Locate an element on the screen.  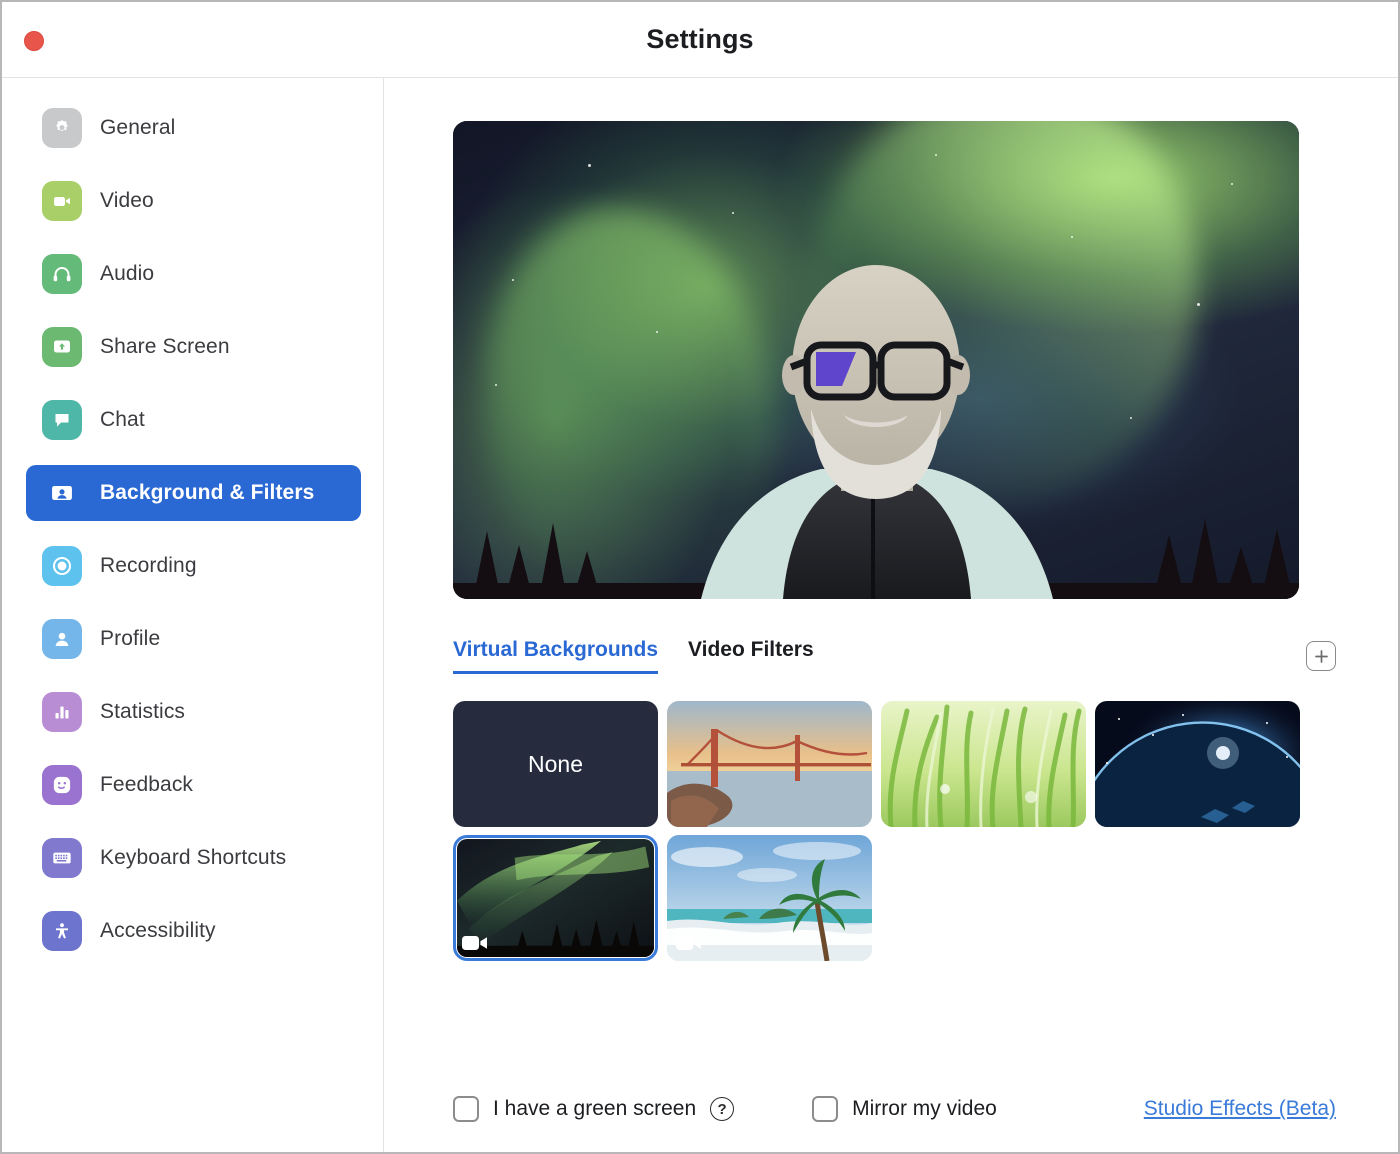
mirror-video-label: Mirror my video is located at coordinates (924, 1108).